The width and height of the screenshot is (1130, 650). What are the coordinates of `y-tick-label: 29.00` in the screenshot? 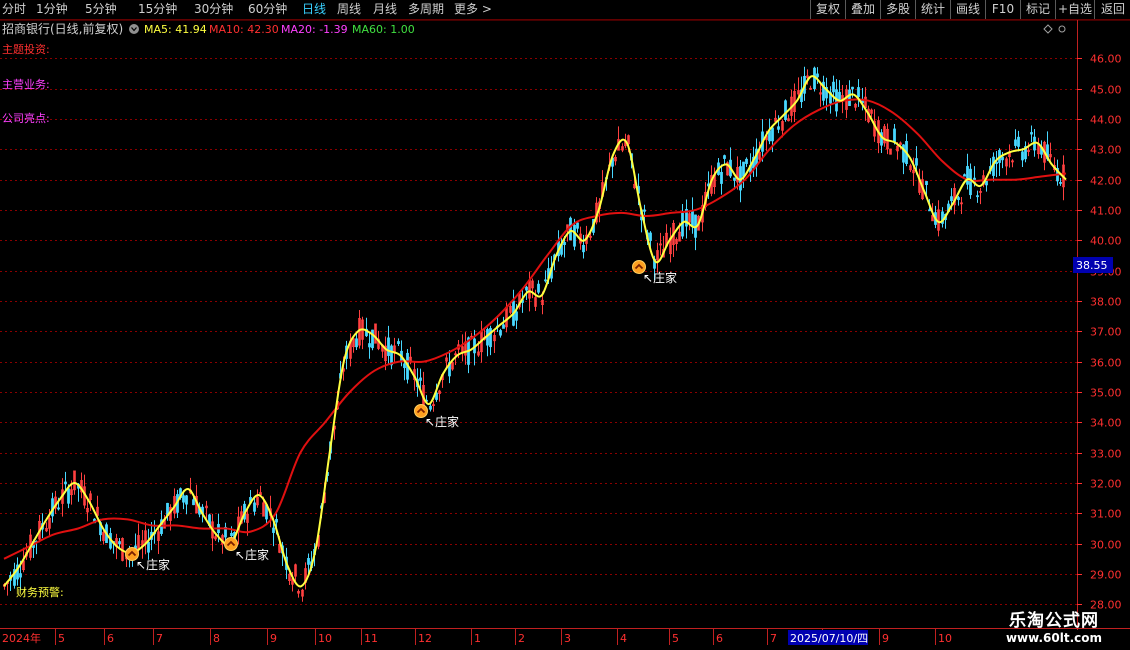 It's located at (1106, 575).